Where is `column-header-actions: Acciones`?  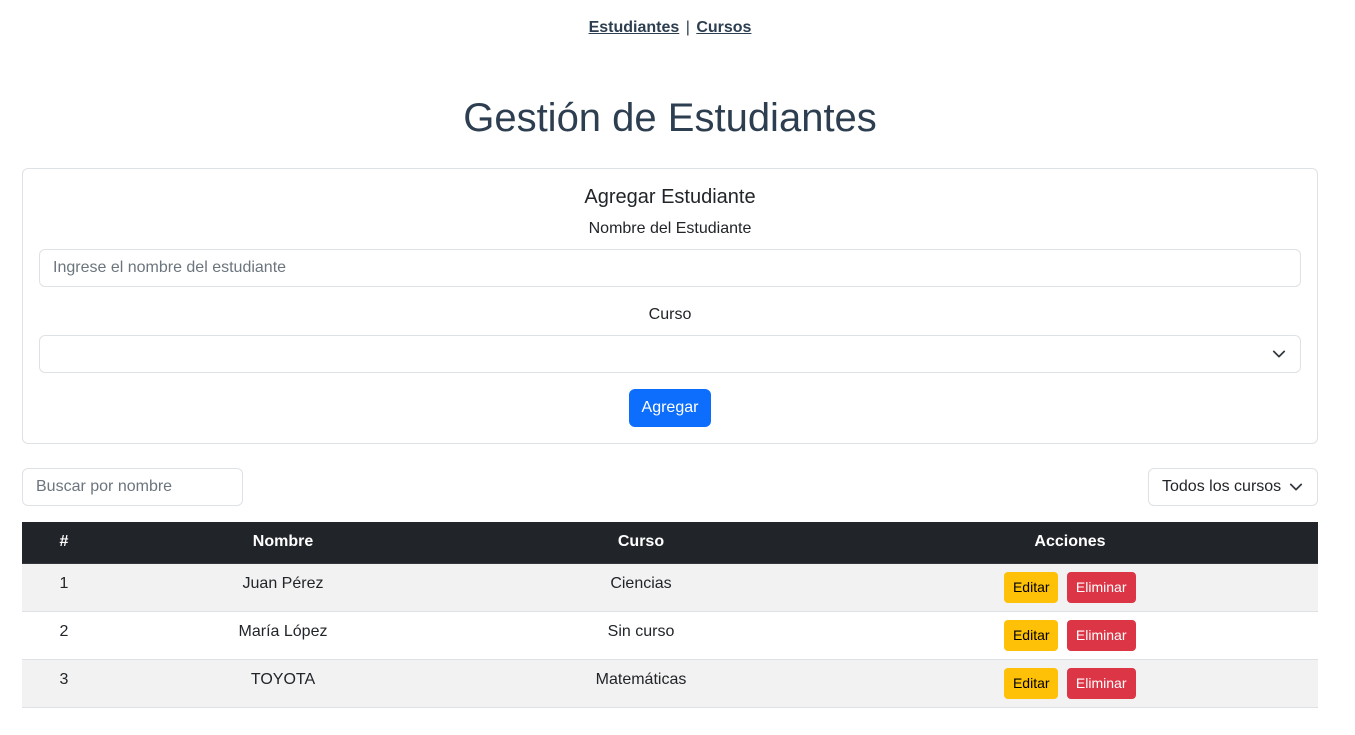 column-header-actions: Acciones is located at coordinates (1070, 543).